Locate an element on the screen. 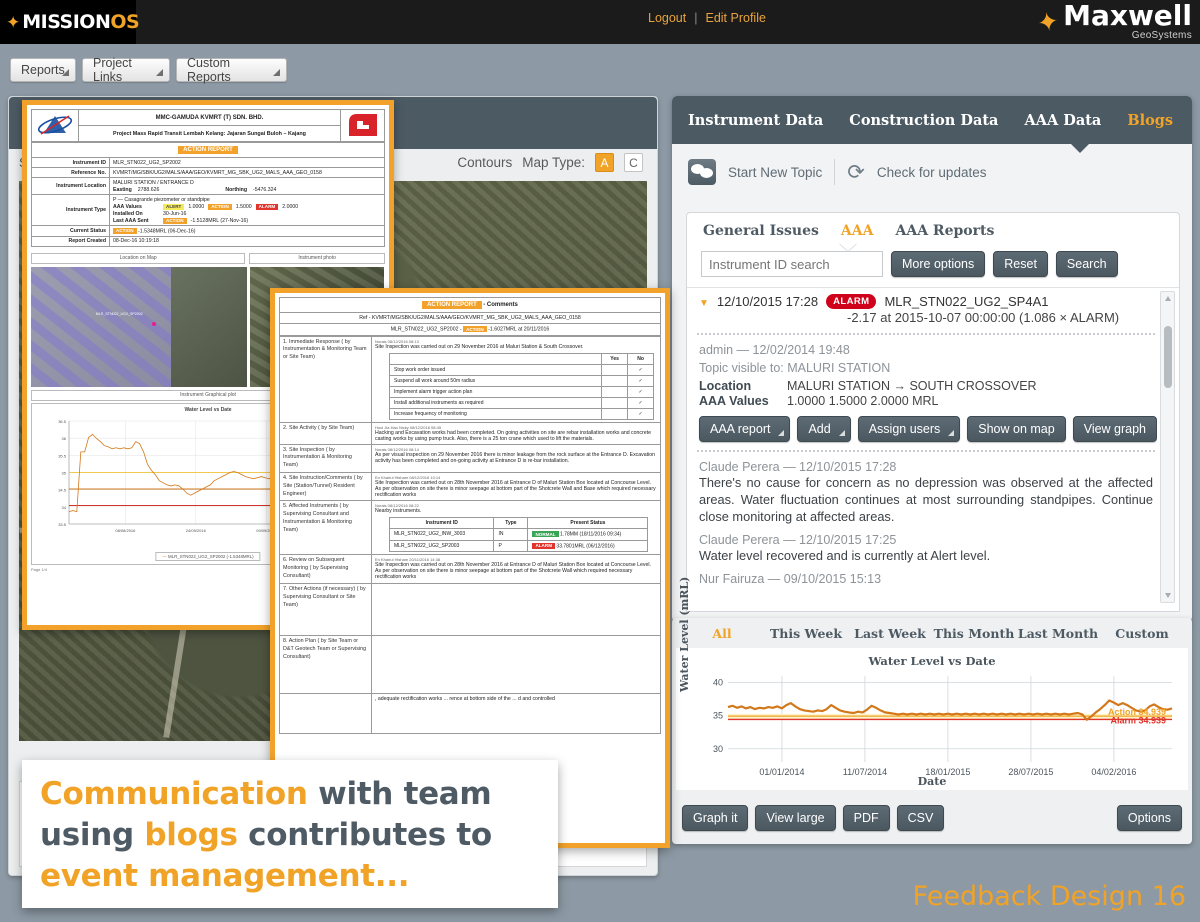 This screenshot has width=1200, height=922. view-graph-button: View graph is located at coordinates (1114, 429).